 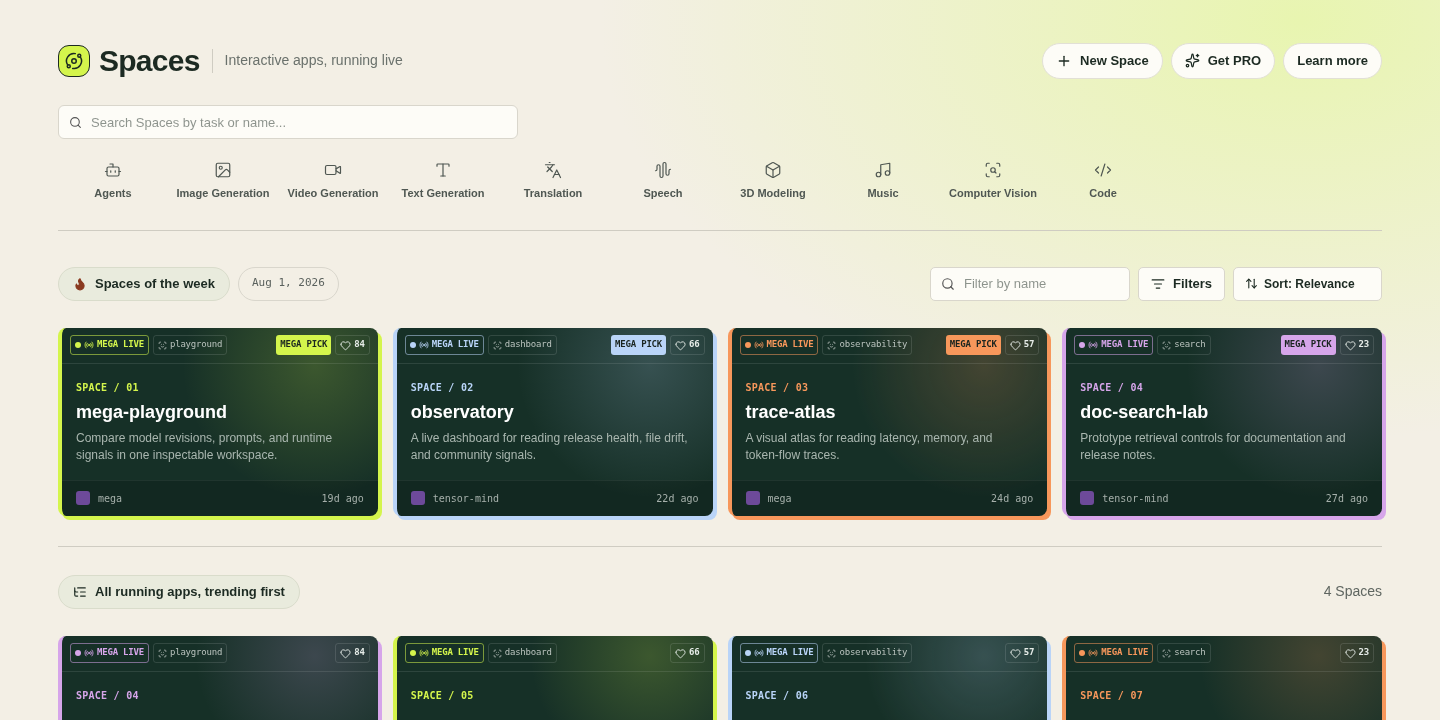 What do you see at coordinates (887, 677) in the screenshot?
I see `space-card: MEGA LIVE observability 57 SPACE / 06` at bounding box center [887, 677].